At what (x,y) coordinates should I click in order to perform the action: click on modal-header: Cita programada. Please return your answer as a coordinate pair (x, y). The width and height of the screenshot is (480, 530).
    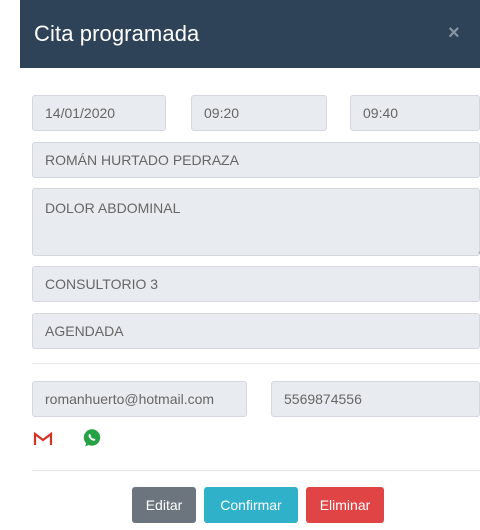
    Looking at the image, I should click on (250, 34).